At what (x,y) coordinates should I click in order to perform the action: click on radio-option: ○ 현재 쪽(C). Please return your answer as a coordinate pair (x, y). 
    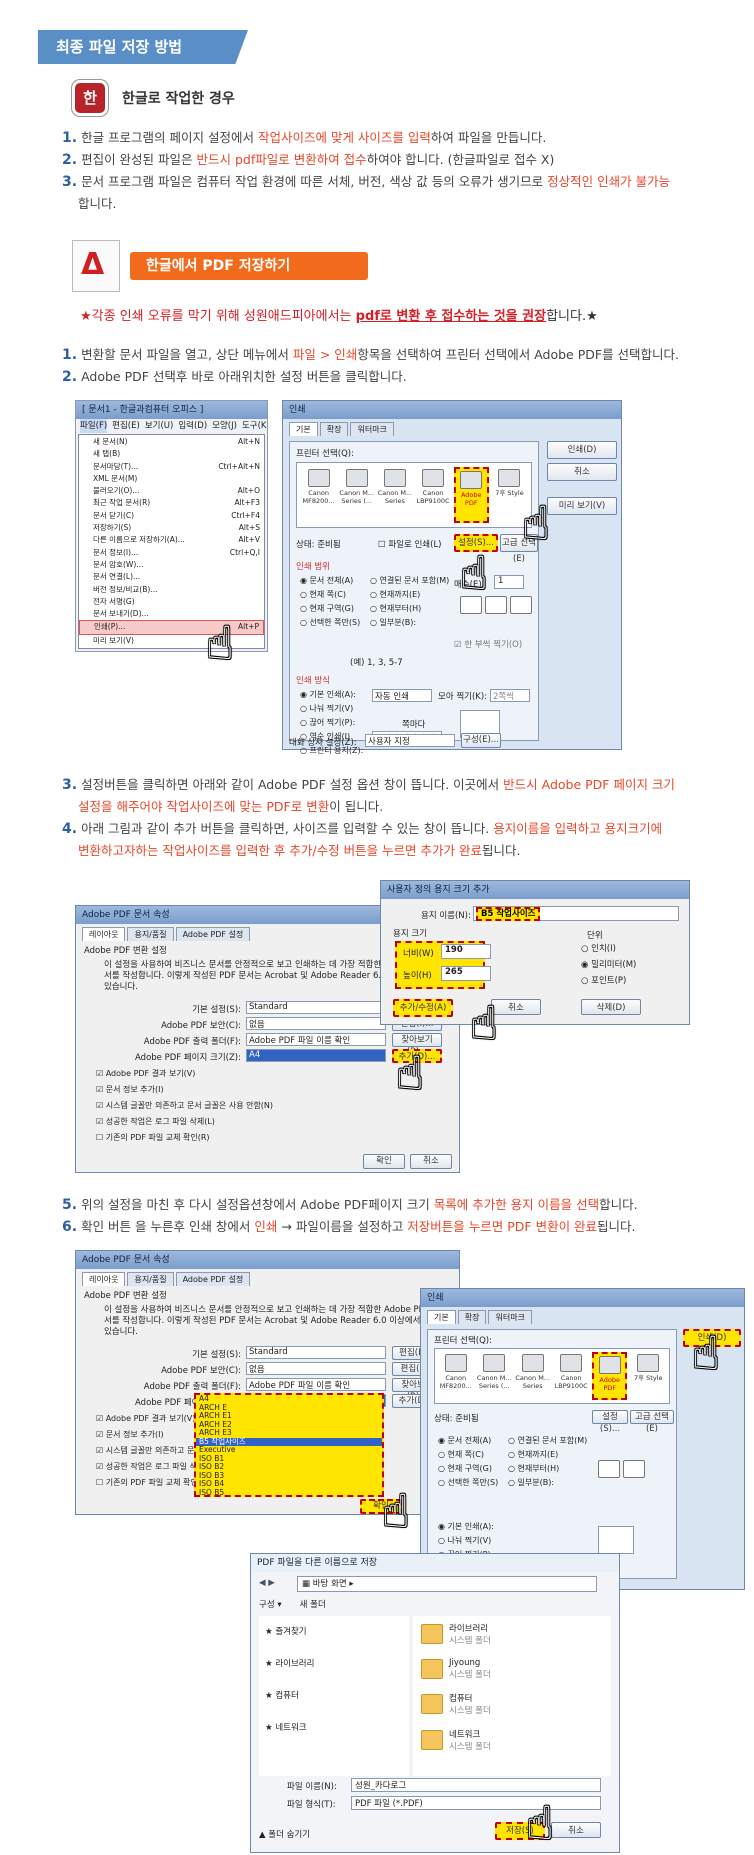
    Looking at the image, I should click on (461, 1455).